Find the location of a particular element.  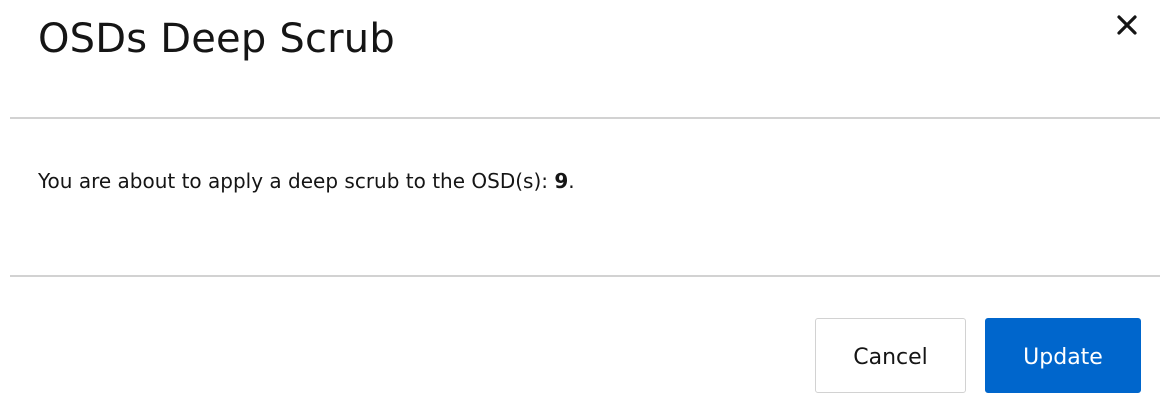

update-button-label: Update is located at coordinates (1063, 357).